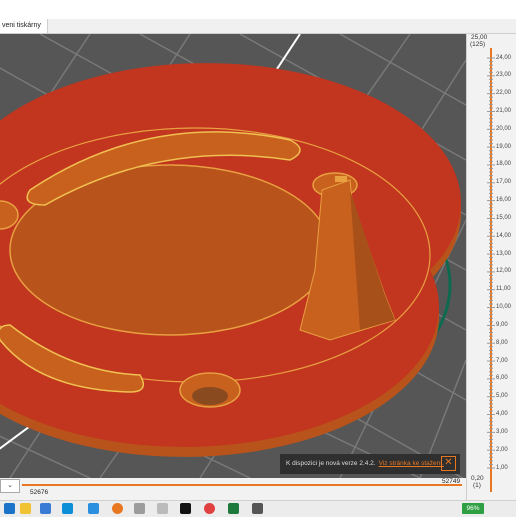 The height and width of the screenshot is (517, 516). What do you see at coordinates (258, 26) in the screenshot?
I see `tab-bar: veni tiskárny` at bounding box center [258, 26].